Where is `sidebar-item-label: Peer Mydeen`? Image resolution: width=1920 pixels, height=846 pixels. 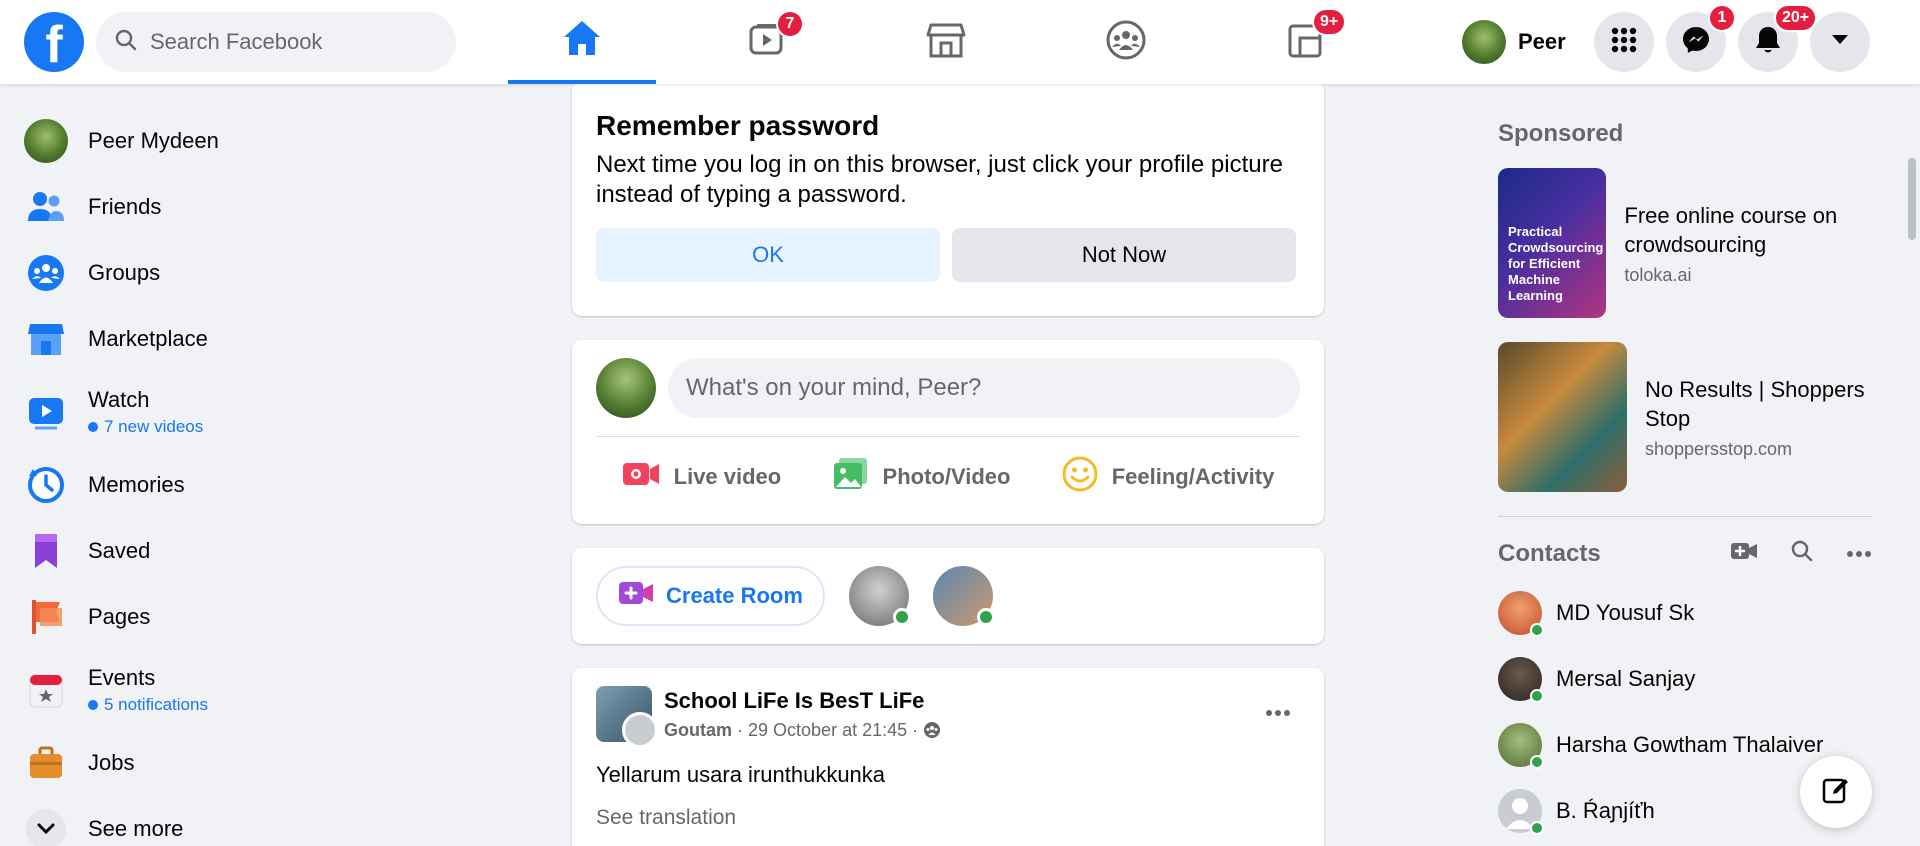
sidebar-item-label: Peer Mydeen is located at coordinates (153, 140).